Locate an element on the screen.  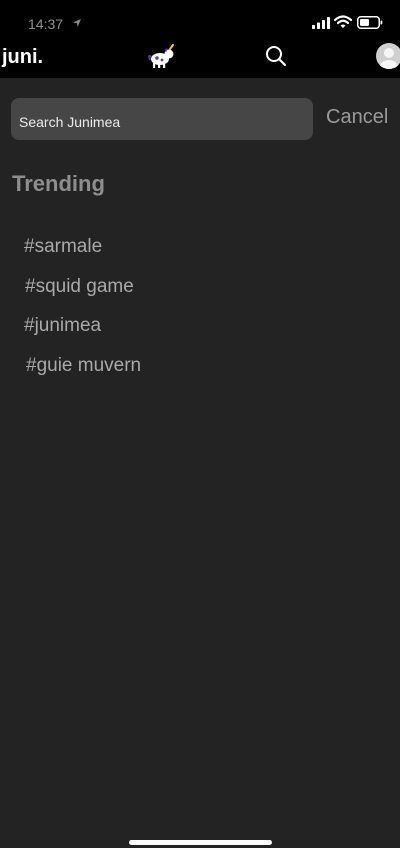
location-arrow-icon is located at coordinates (77, 23).